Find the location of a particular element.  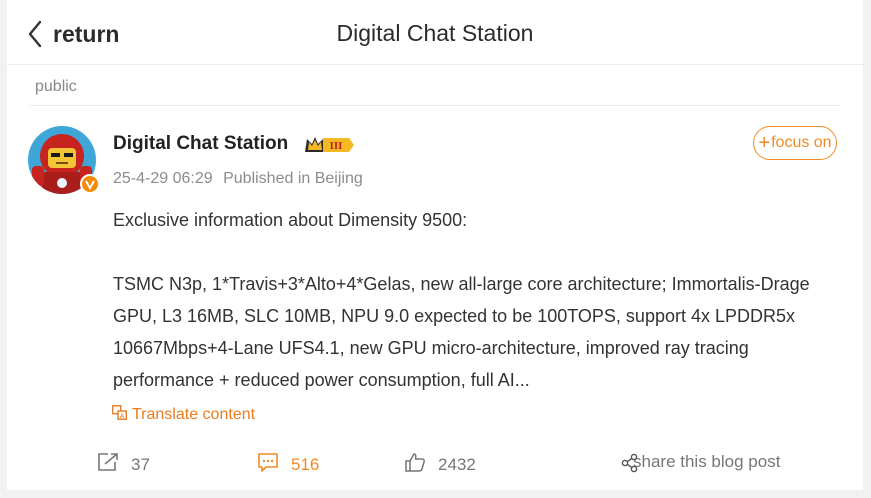

comment-icon is located at coordinates (274, 464).